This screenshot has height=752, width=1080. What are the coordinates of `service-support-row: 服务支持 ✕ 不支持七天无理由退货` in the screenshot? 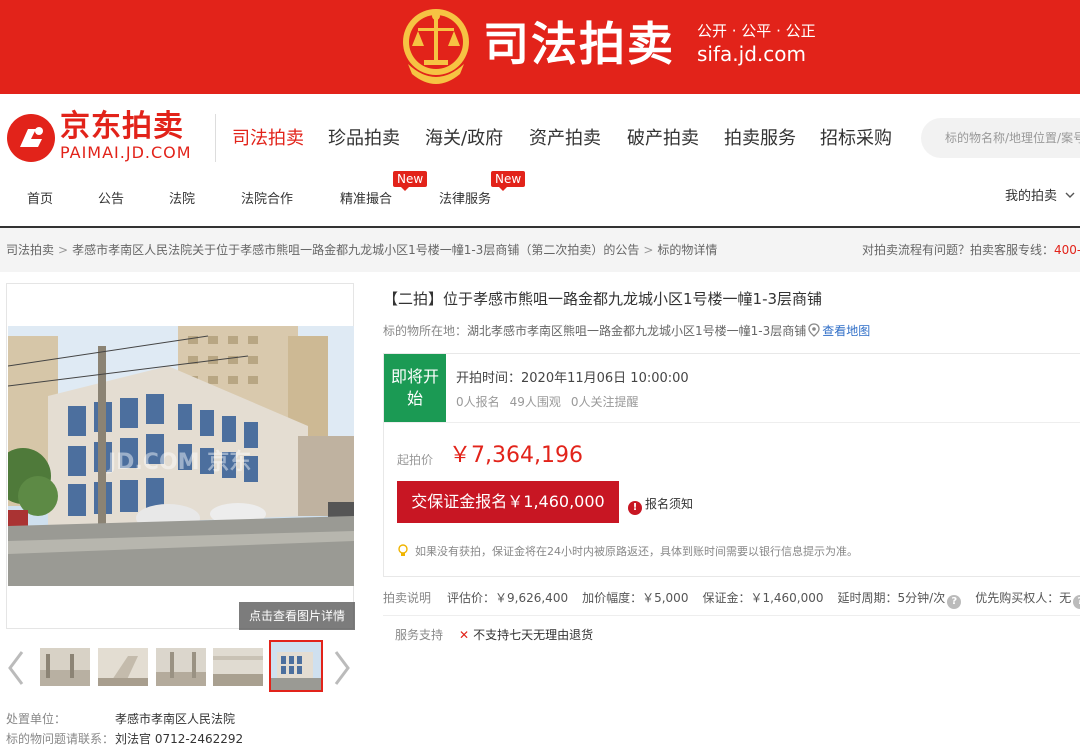 It's located at (494, 635).